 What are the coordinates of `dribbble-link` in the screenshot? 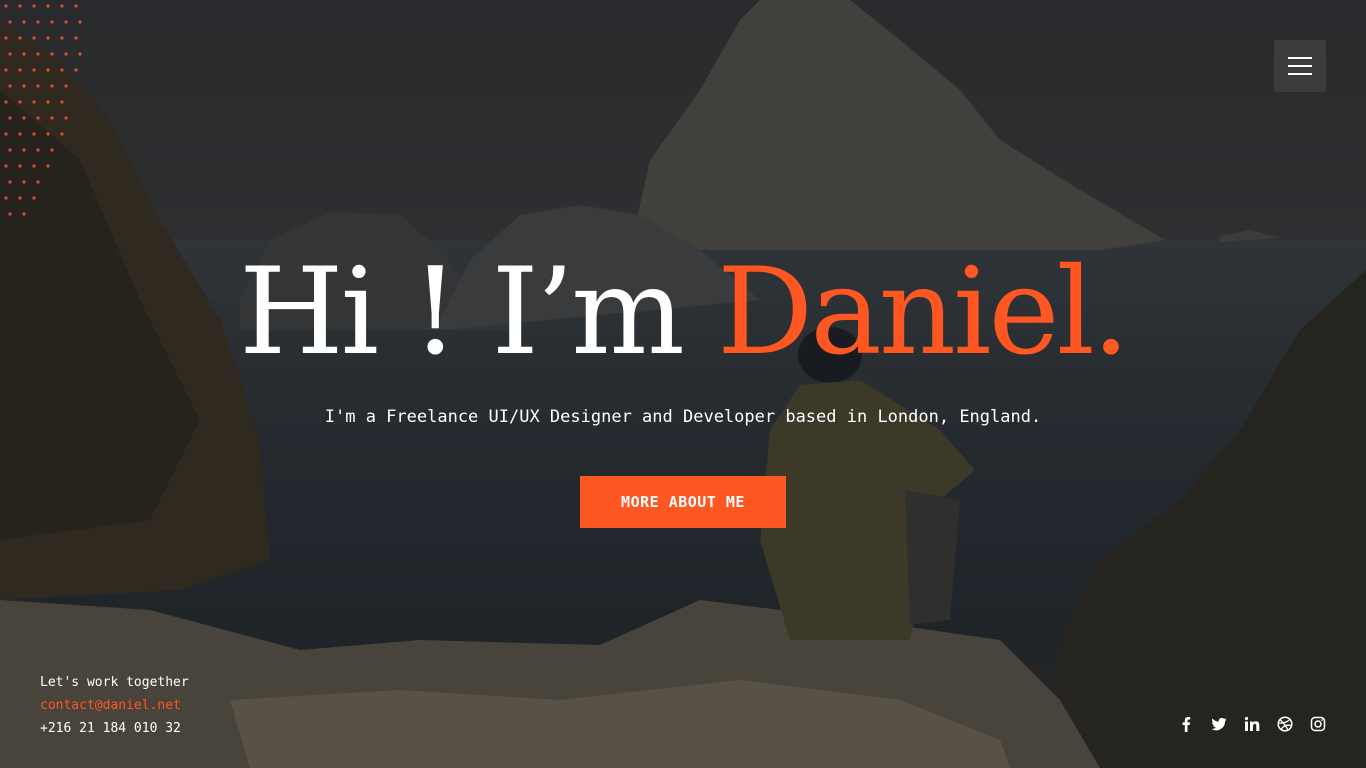 It's located at (1285, 724).